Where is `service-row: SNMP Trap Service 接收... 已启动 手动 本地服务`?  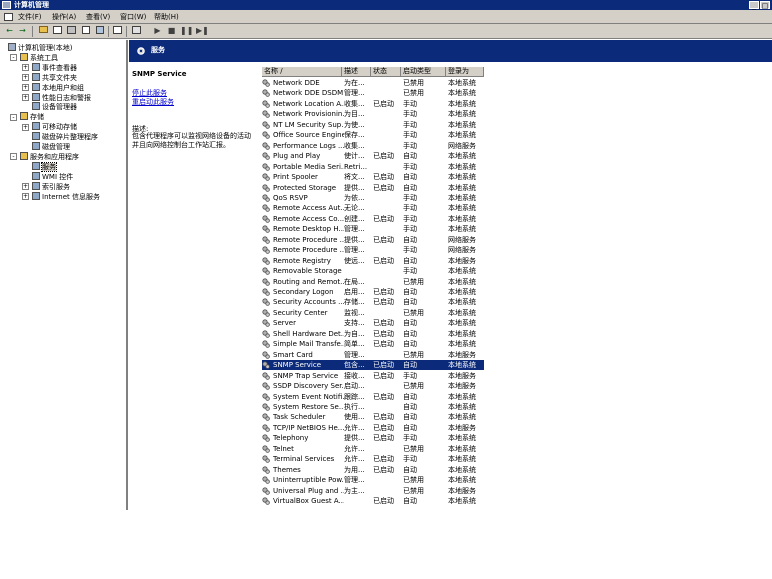
service-row: SNMP Trap Service 接收... 已启动 手动 本地服务 is located at coordinates (373, 376).